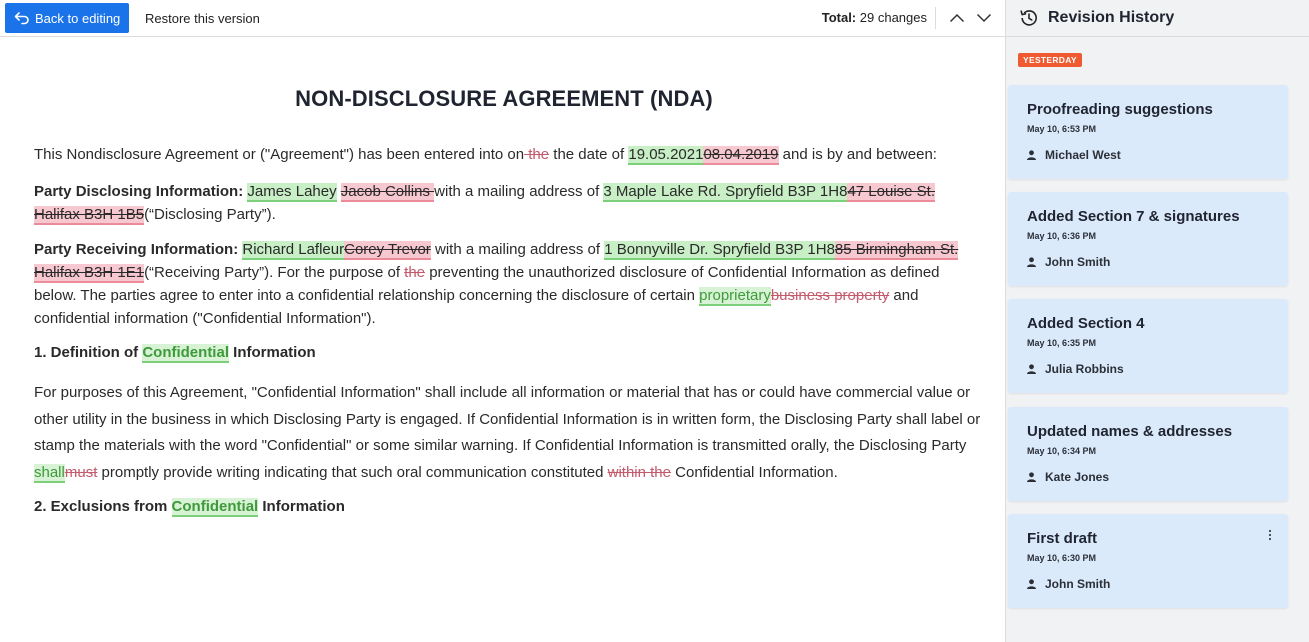  I want to click on revision-date: May 10, 6:53 PM, so click(1062, 129).